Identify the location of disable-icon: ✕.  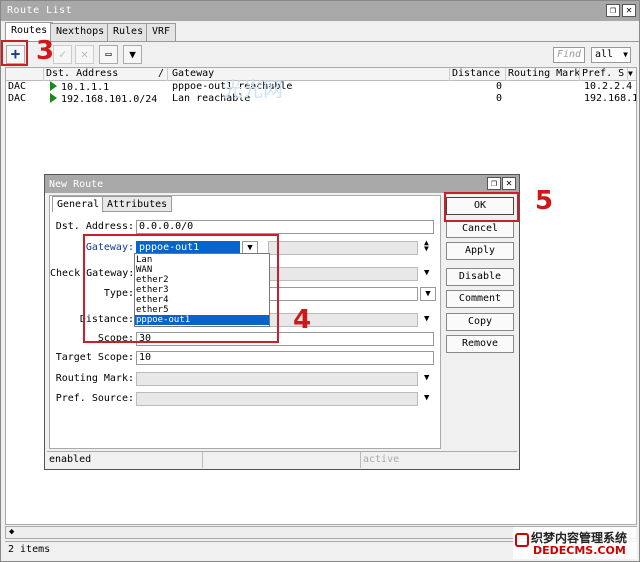
(84, 54).